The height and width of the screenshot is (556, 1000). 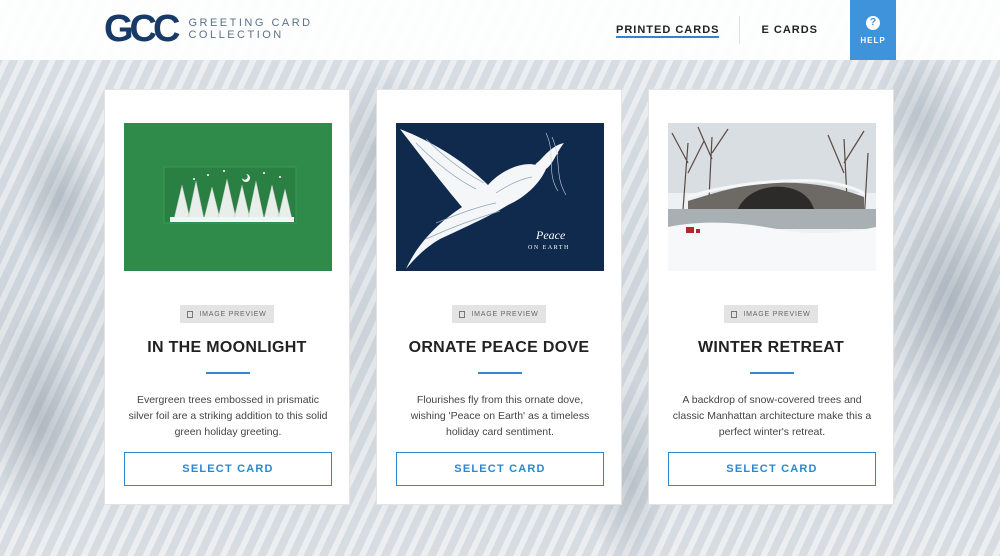 I want to click on card-image-winter-retreat, so click(x=772, y=197).